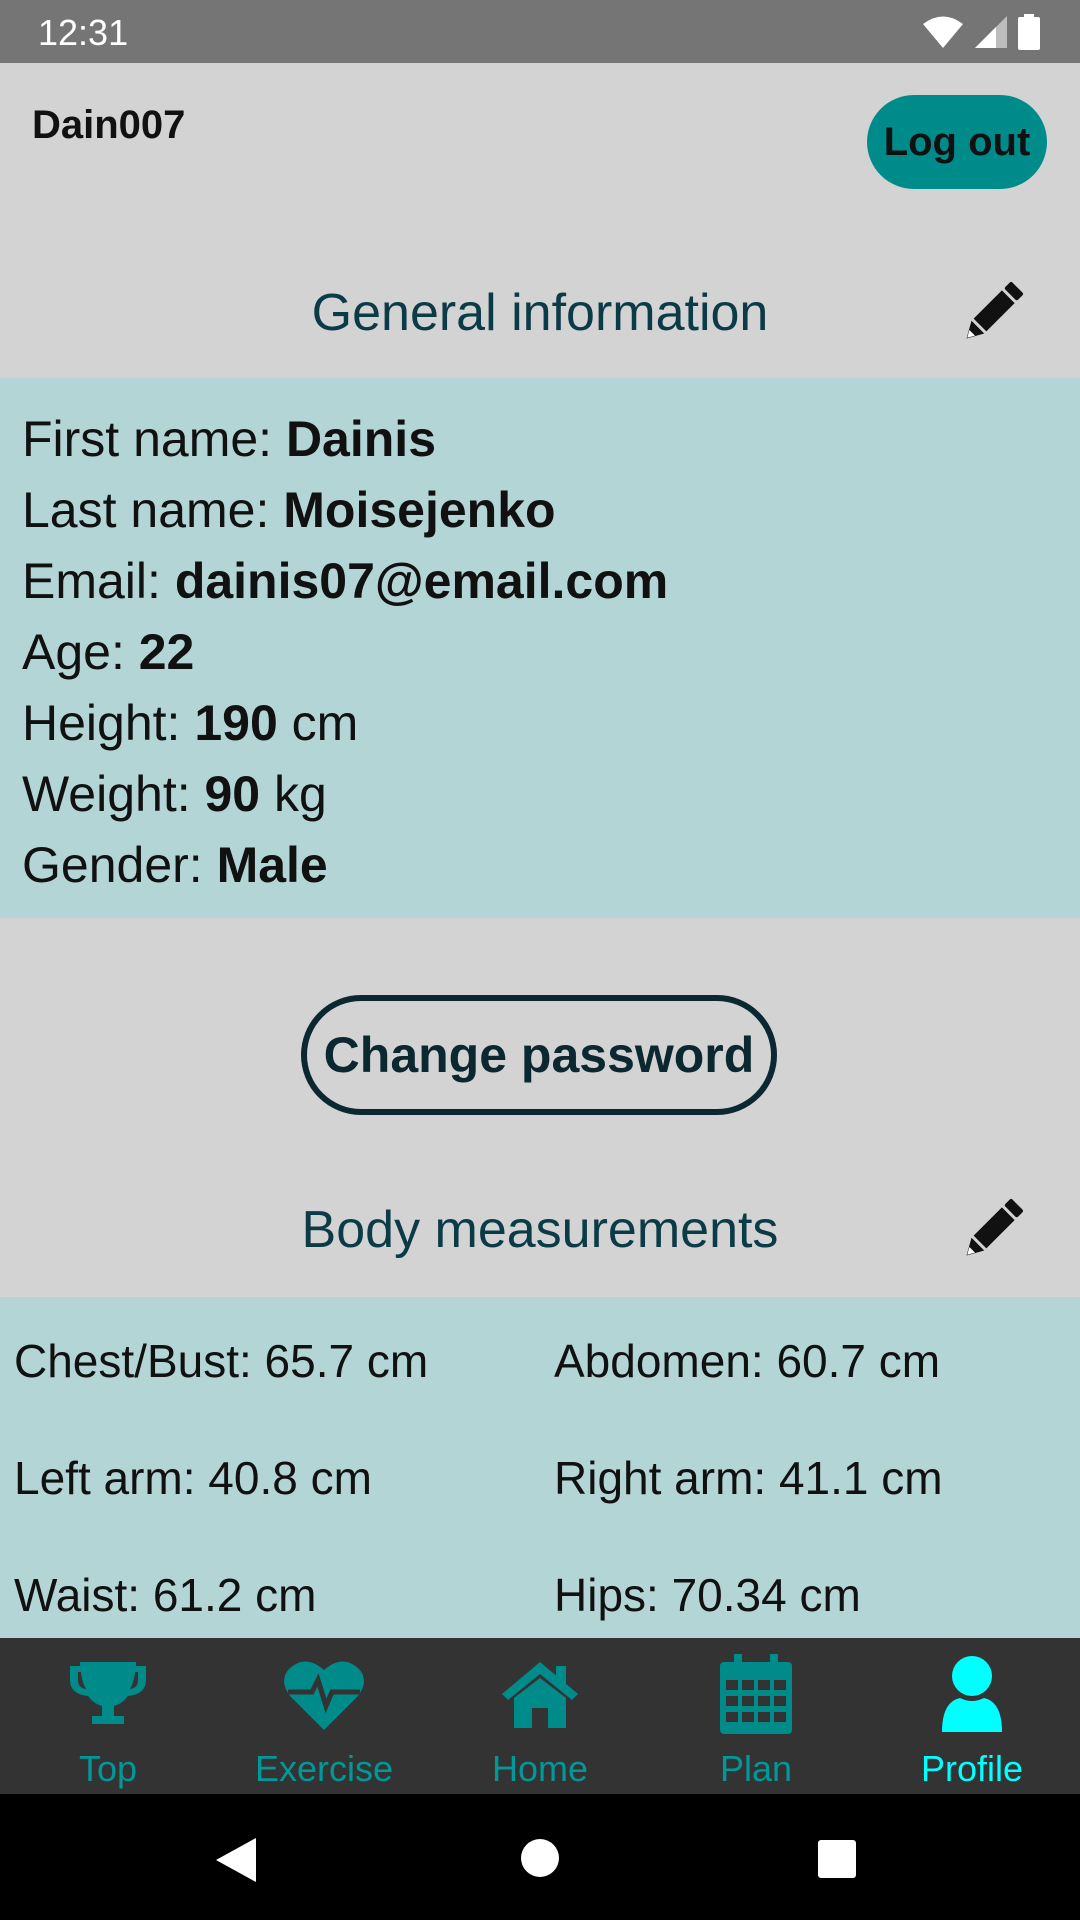 The height and width of the screenshot is (1920, 1080). What do you see at coordinates (324, 1768) in the screenshot?
I see `nav-label-exercise: Exercise` at bounding box center [324, 1768].